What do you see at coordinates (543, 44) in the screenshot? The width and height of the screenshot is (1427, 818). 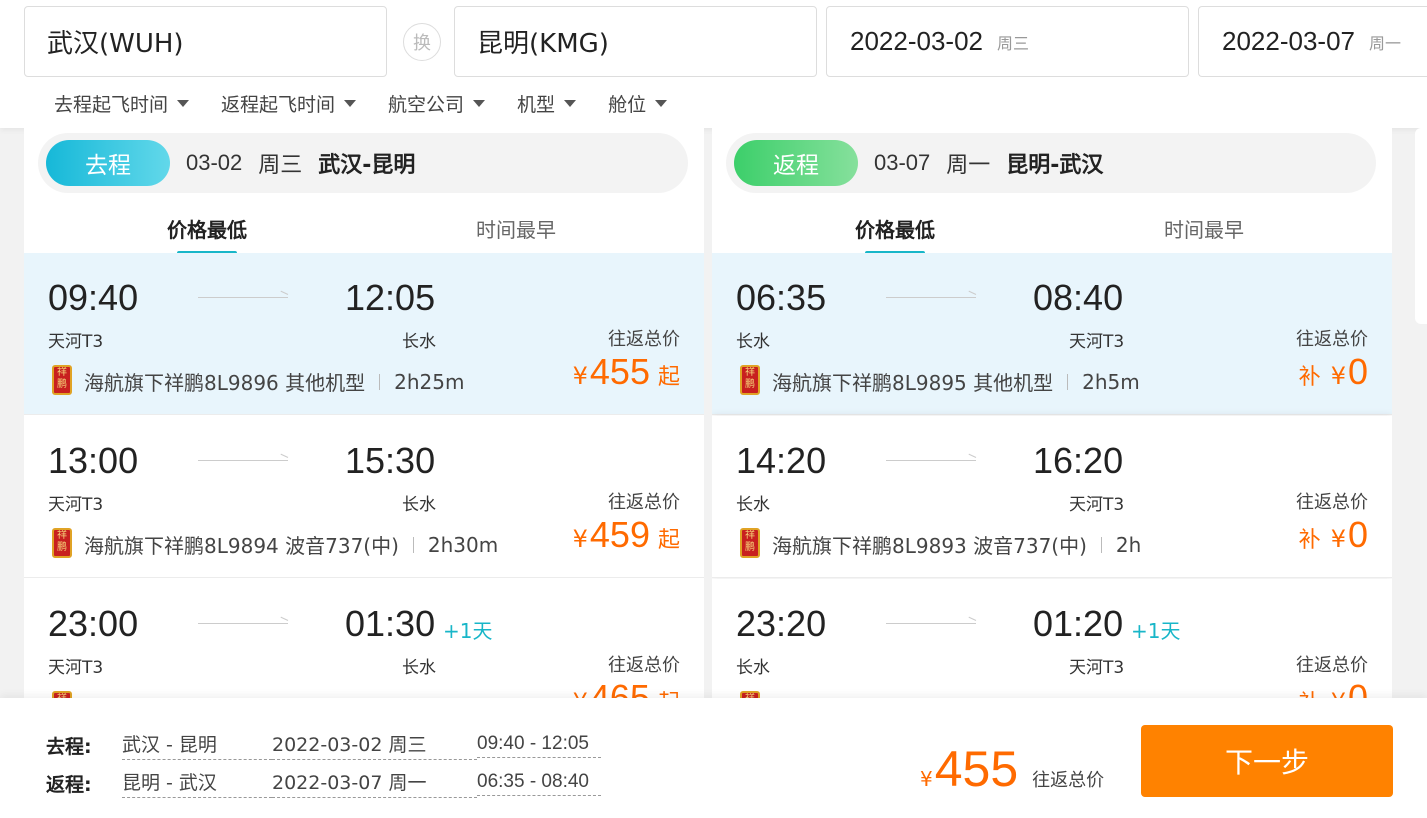 I see `to-city-value: 昆明(KMG)` at bounding box center [543, 44].